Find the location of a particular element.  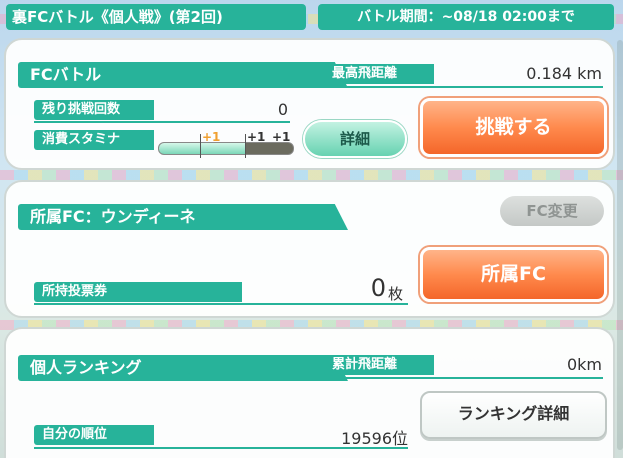

max-distance-underline is located at coordinates (463, 87).